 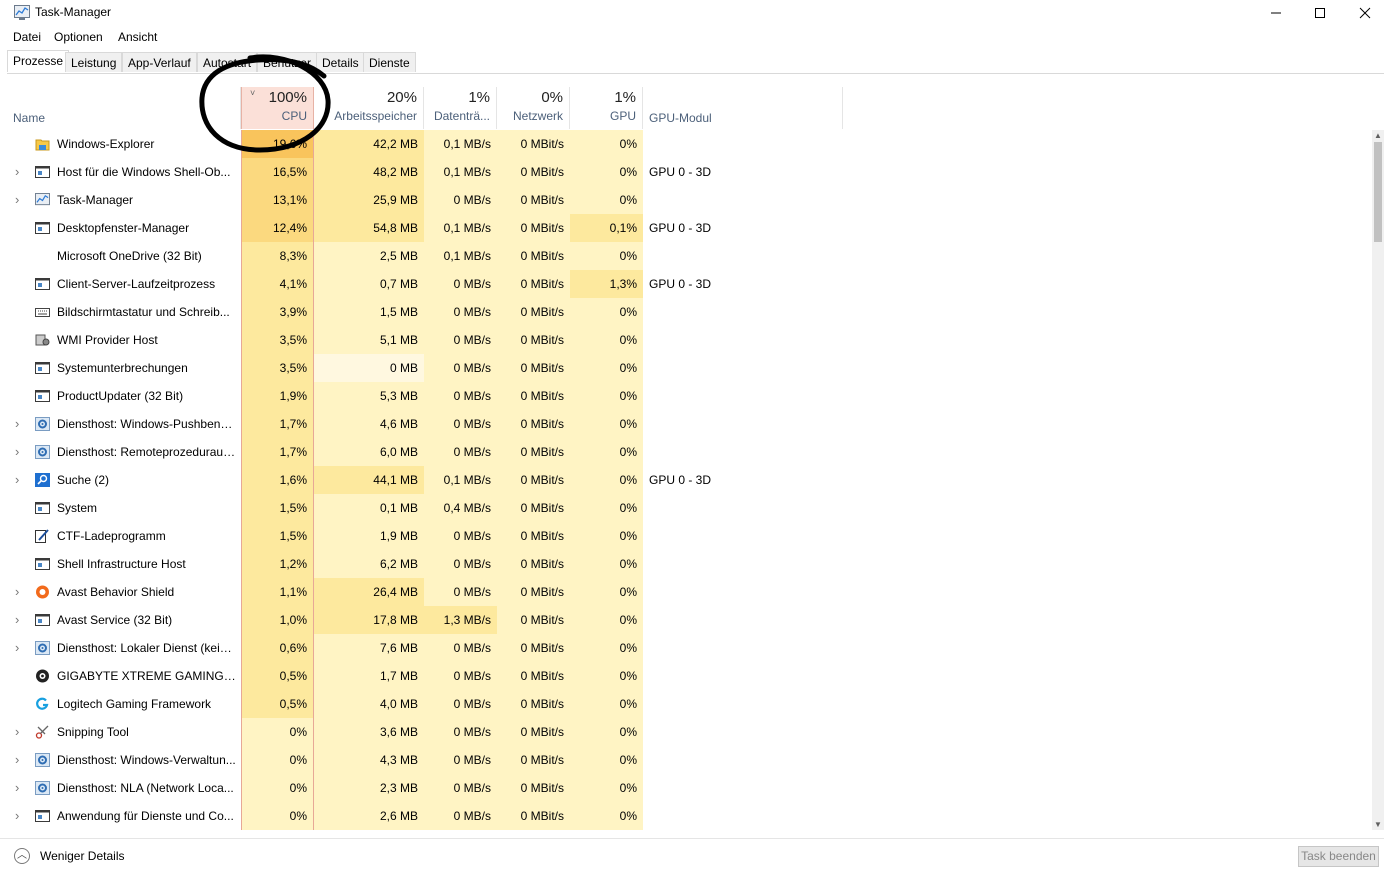 What do you see at coordinates (277, 508) in the screenshot?
I see `cpu-cell: 1,5%` at bounding box center [277, 508].